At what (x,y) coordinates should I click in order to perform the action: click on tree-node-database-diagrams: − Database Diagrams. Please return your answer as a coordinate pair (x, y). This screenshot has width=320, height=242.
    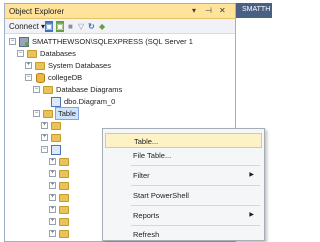
    Looking at the image, I should click on (120, 90).